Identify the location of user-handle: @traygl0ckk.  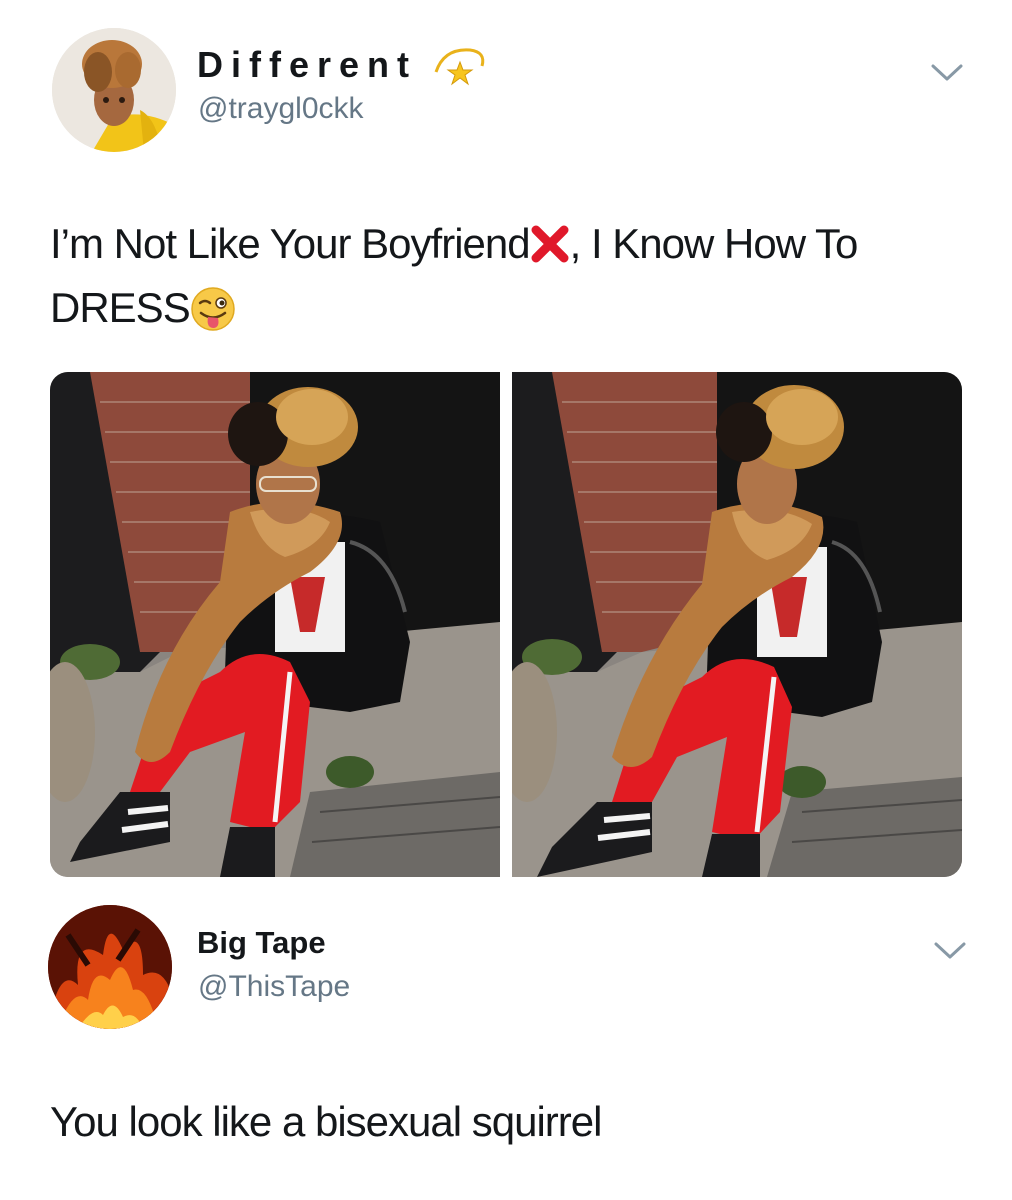
(281, 109).